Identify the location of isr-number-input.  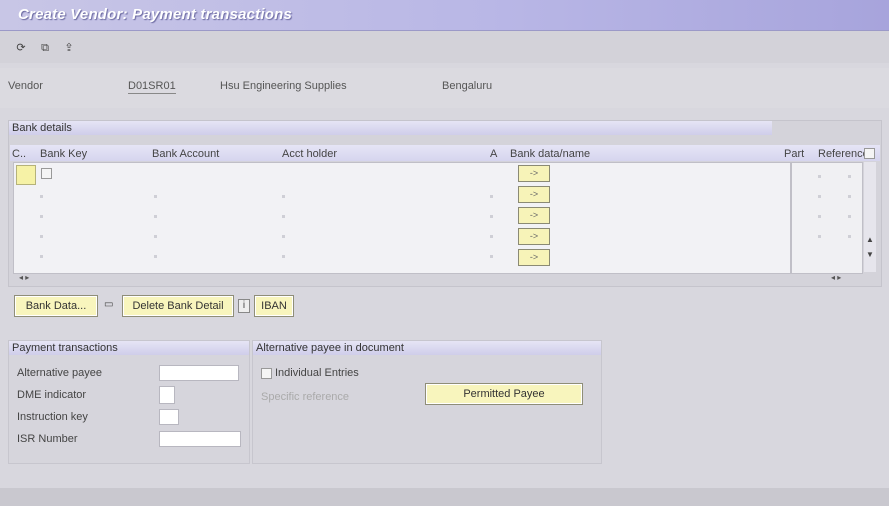
(200, 439).